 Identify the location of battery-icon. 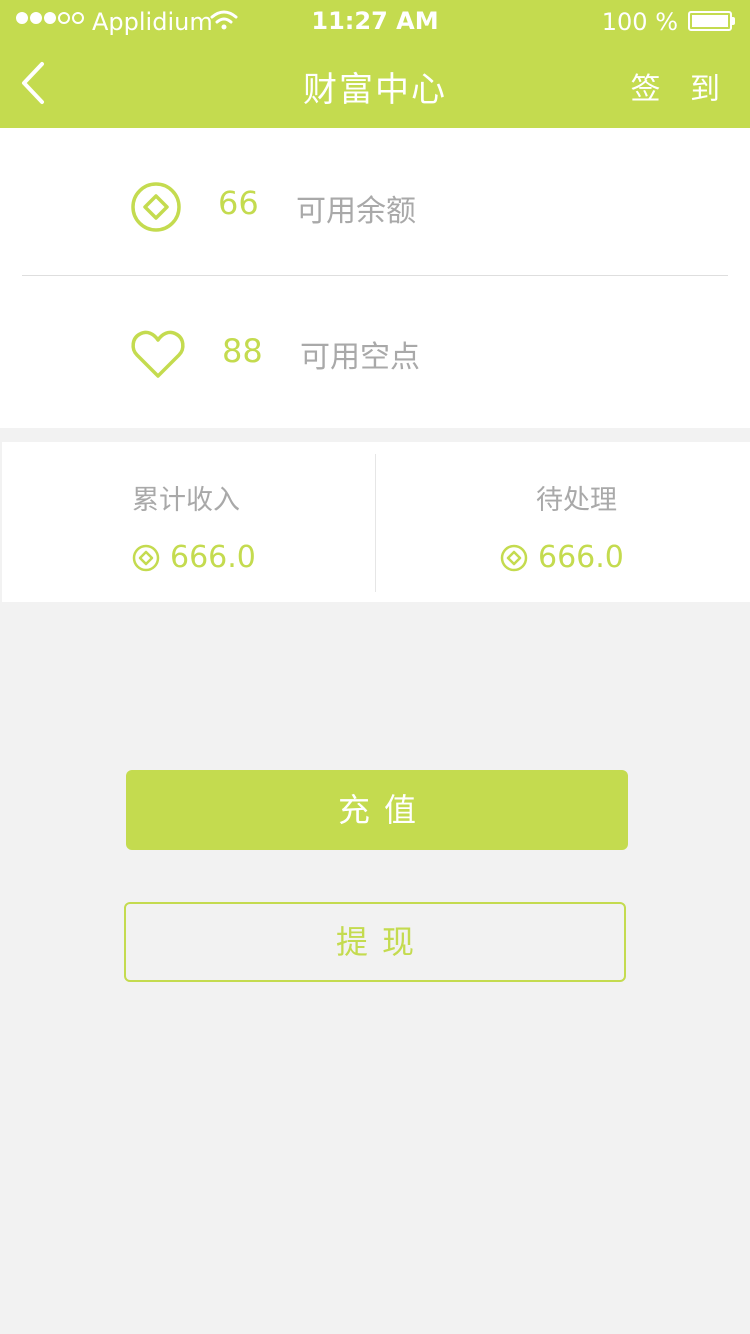
(711, 21).